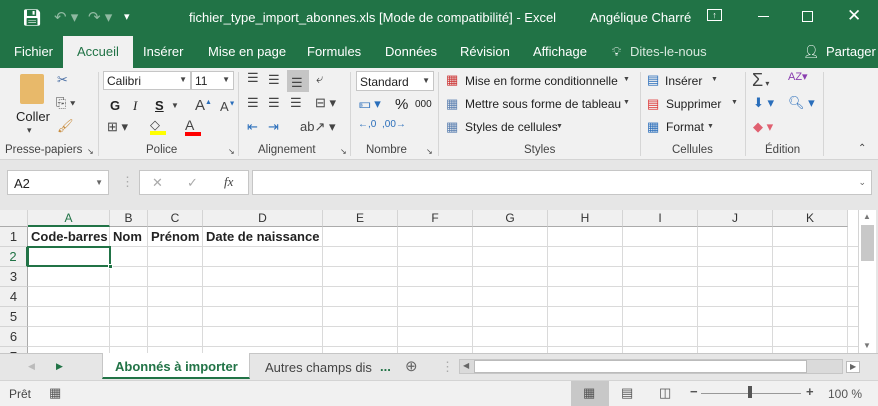 The image size is (878, 406). I want to click on customize-toolbar-icon: ▾, so click(127, 16).